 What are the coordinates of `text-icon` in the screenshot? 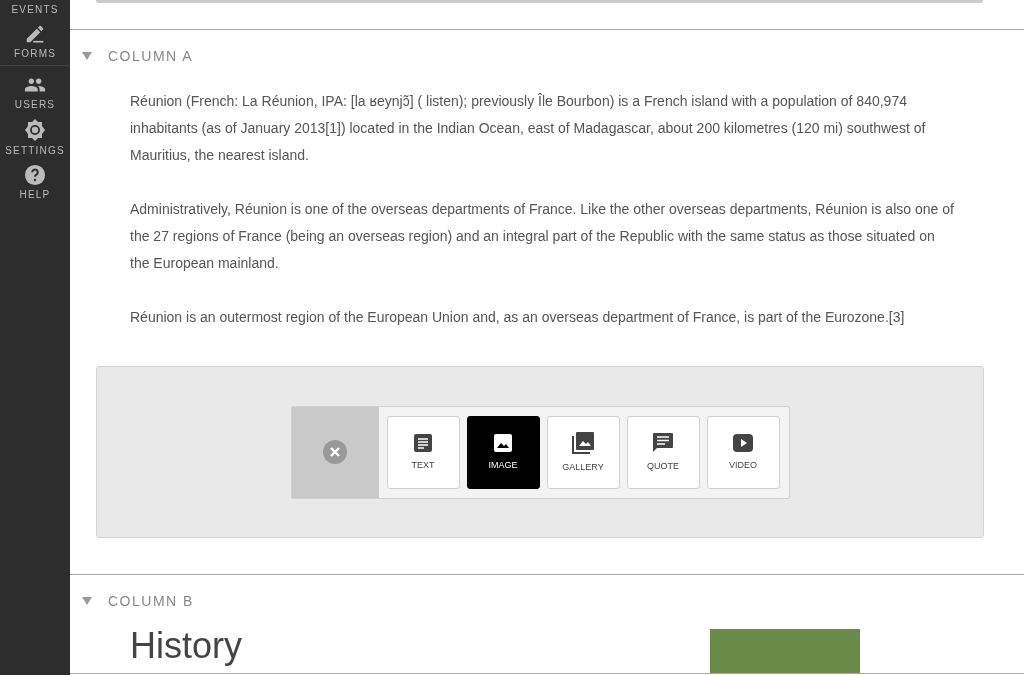 It's located at (423, 443).